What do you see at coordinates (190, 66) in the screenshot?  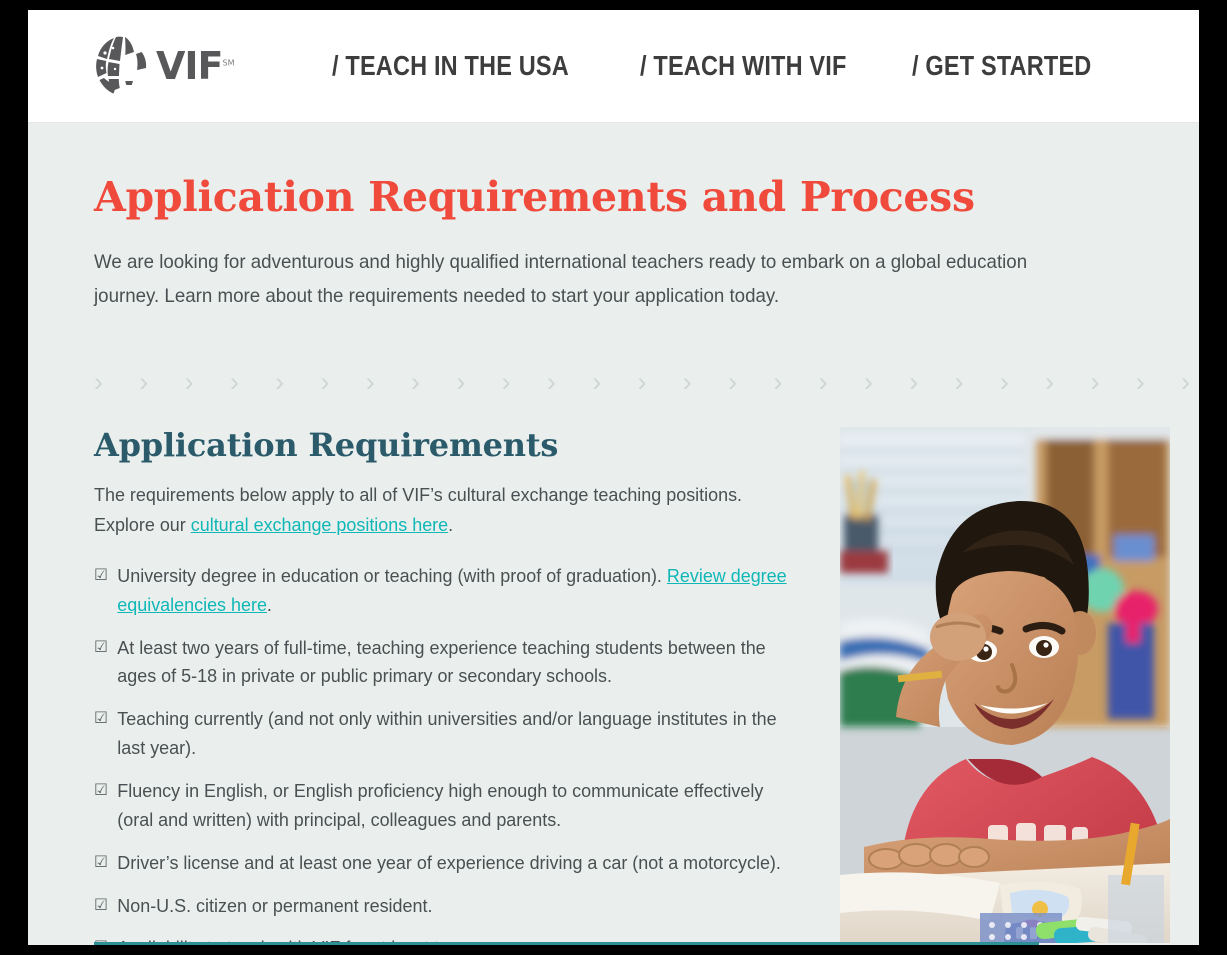 I see `brand-wordmark-text: VIF` at bounding box center [190, 66].